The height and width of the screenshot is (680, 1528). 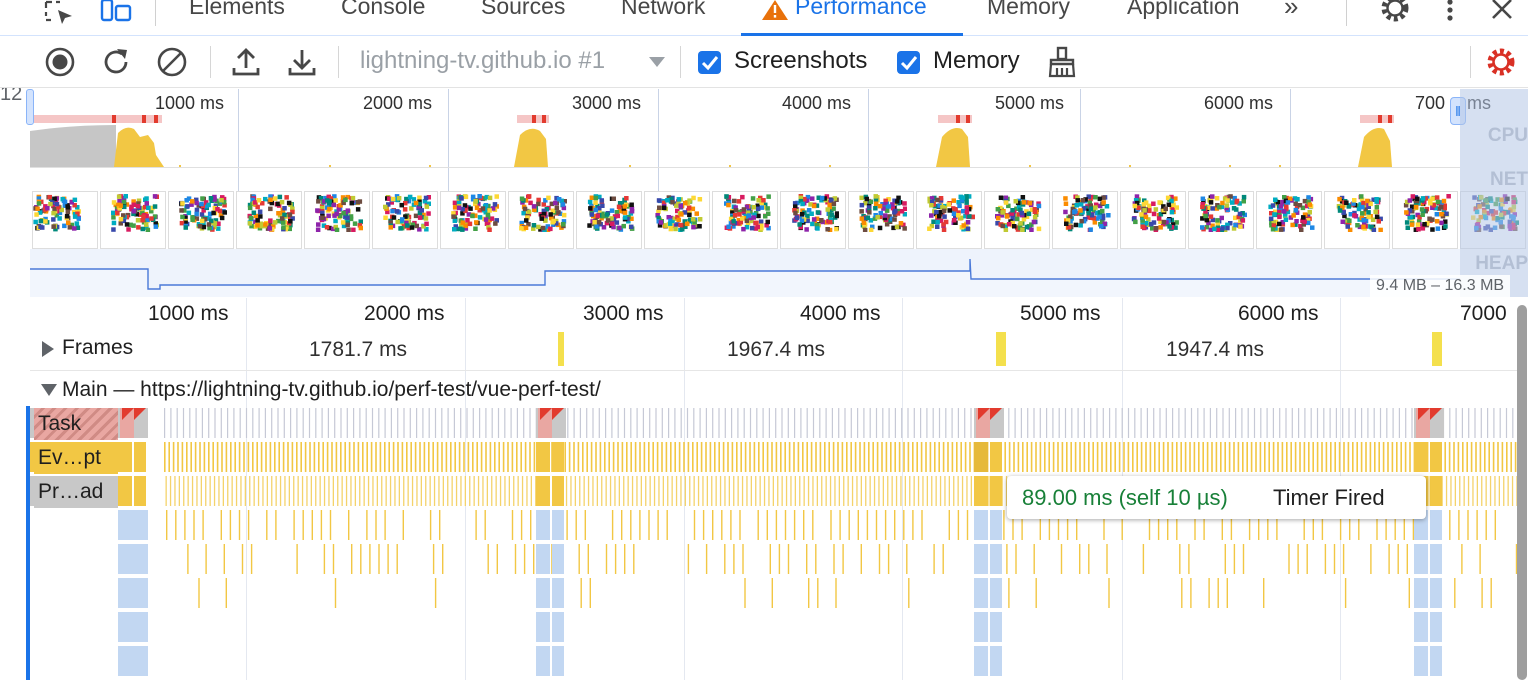 What do you see at coordinates (49, 390) in the screenshot?
I see `main-collapse-arrow-icon` at bounding box center [49, 390].